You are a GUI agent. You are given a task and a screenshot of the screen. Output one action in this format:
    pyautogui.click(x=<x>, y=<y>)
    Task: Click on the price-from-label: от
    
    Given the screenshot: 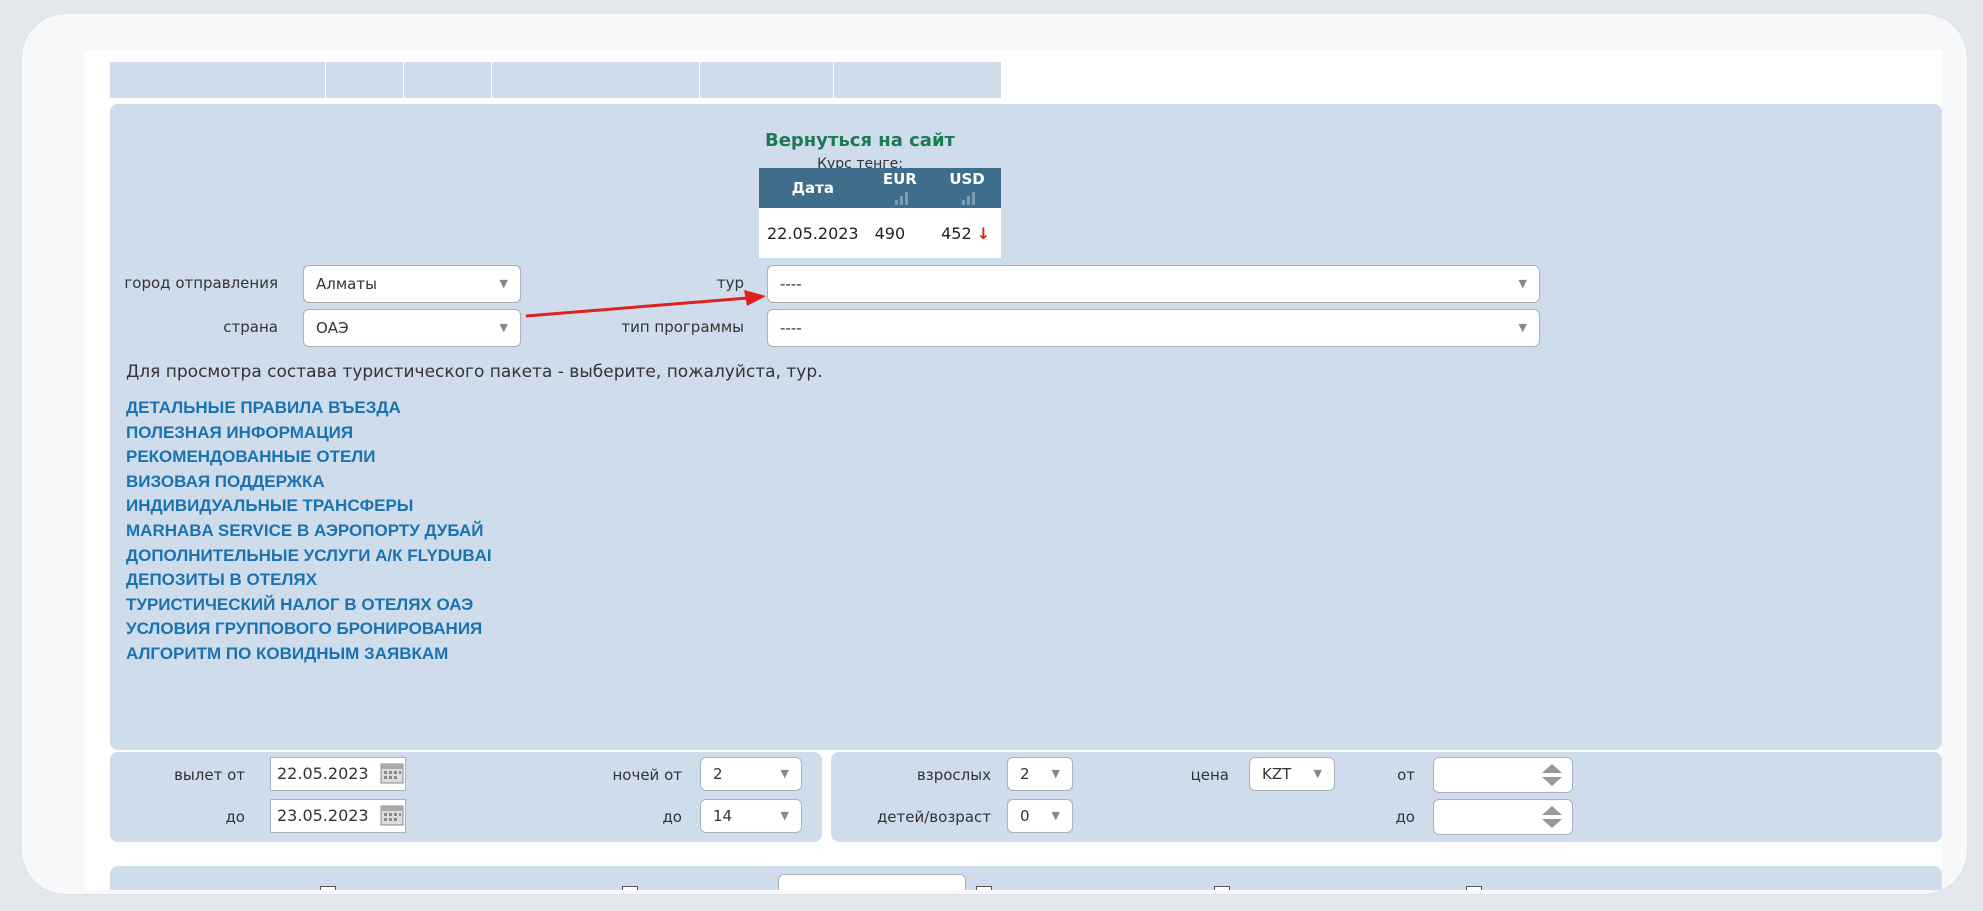 What is the action you would take?
    pyautogui.click(x=1406, y=775)
    